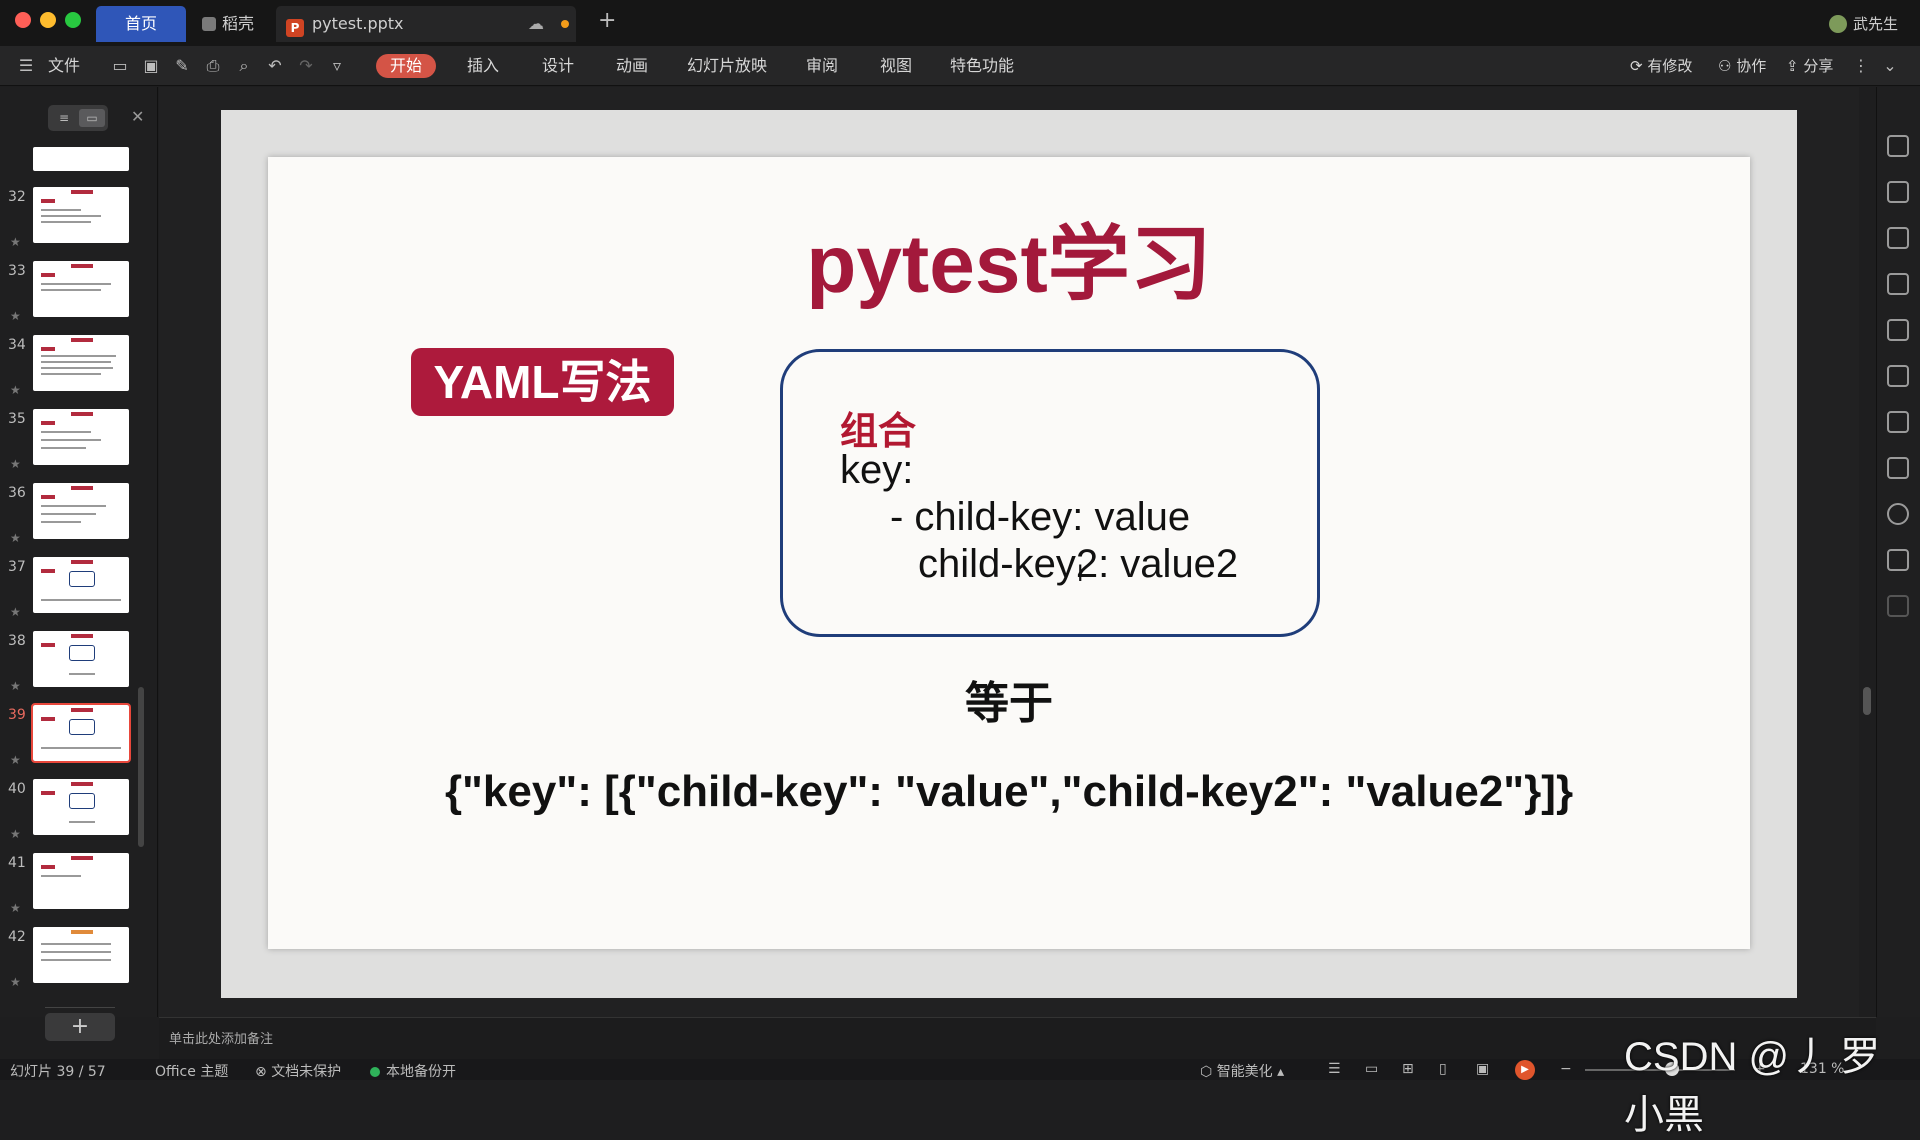 This screenshot has height=1140, width=1920. What do you see at coordinates (727, 66) in the screenshot?
I see `ribbon-tab-slideshow: 幻灯片放映` at bounding box center [727, 66].